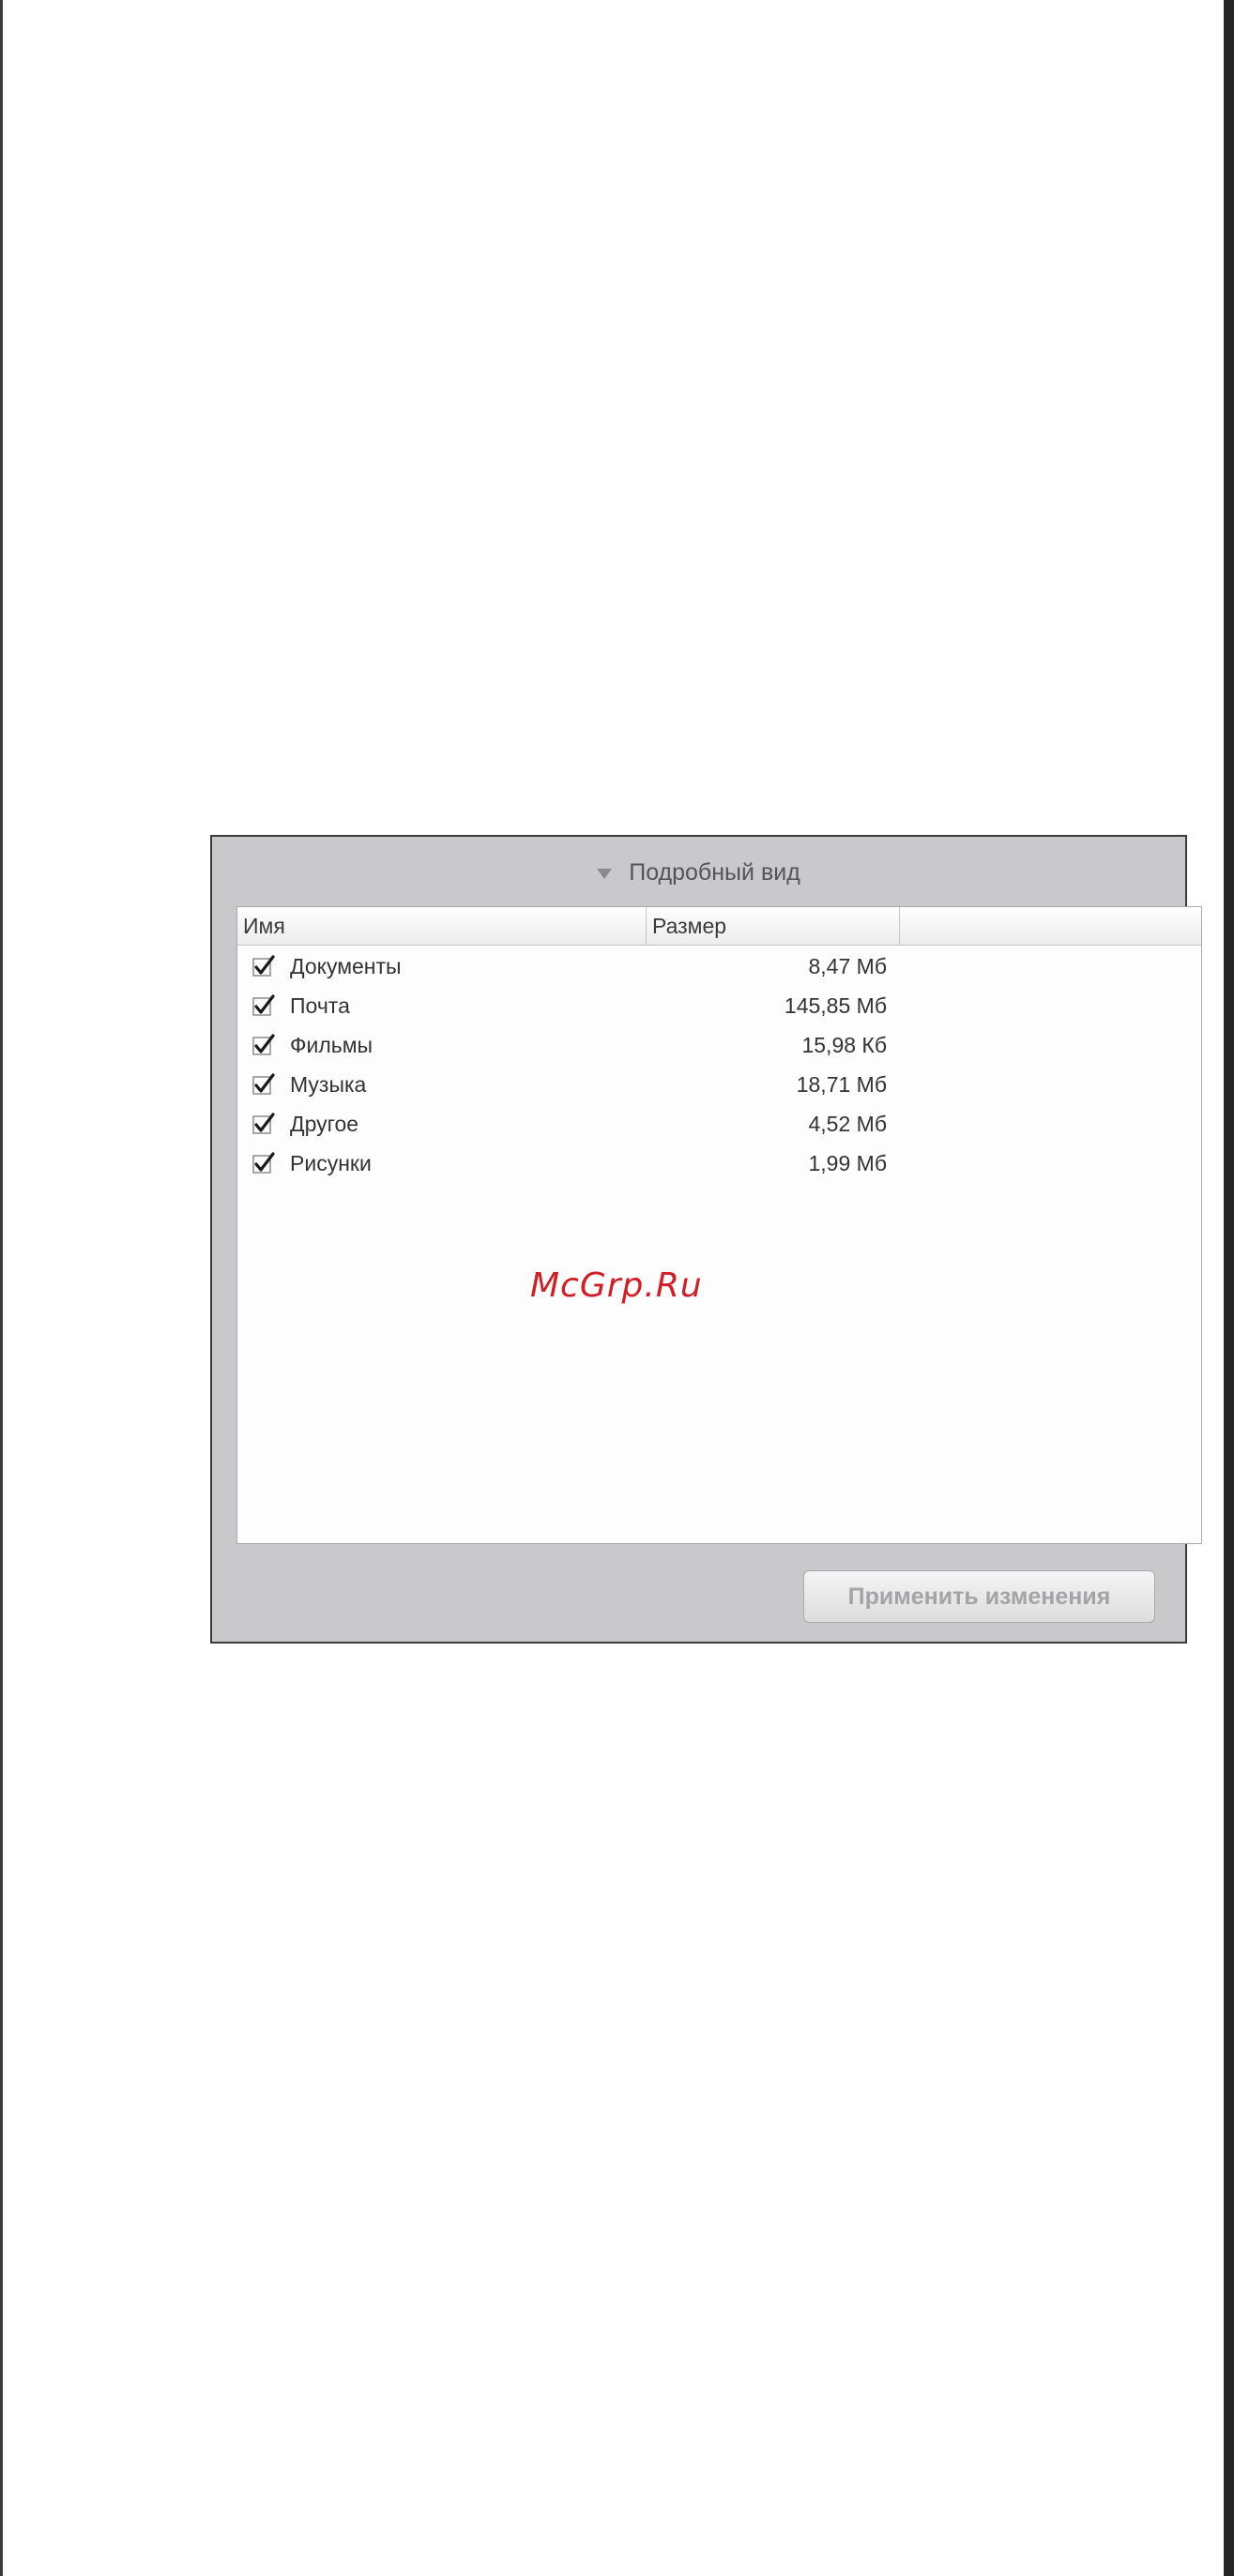  What do you see at coordinates (835, 1005) in the screenshot?
I see `list-item-size: 145,85 Мб` at bounding box center [835, 1005].